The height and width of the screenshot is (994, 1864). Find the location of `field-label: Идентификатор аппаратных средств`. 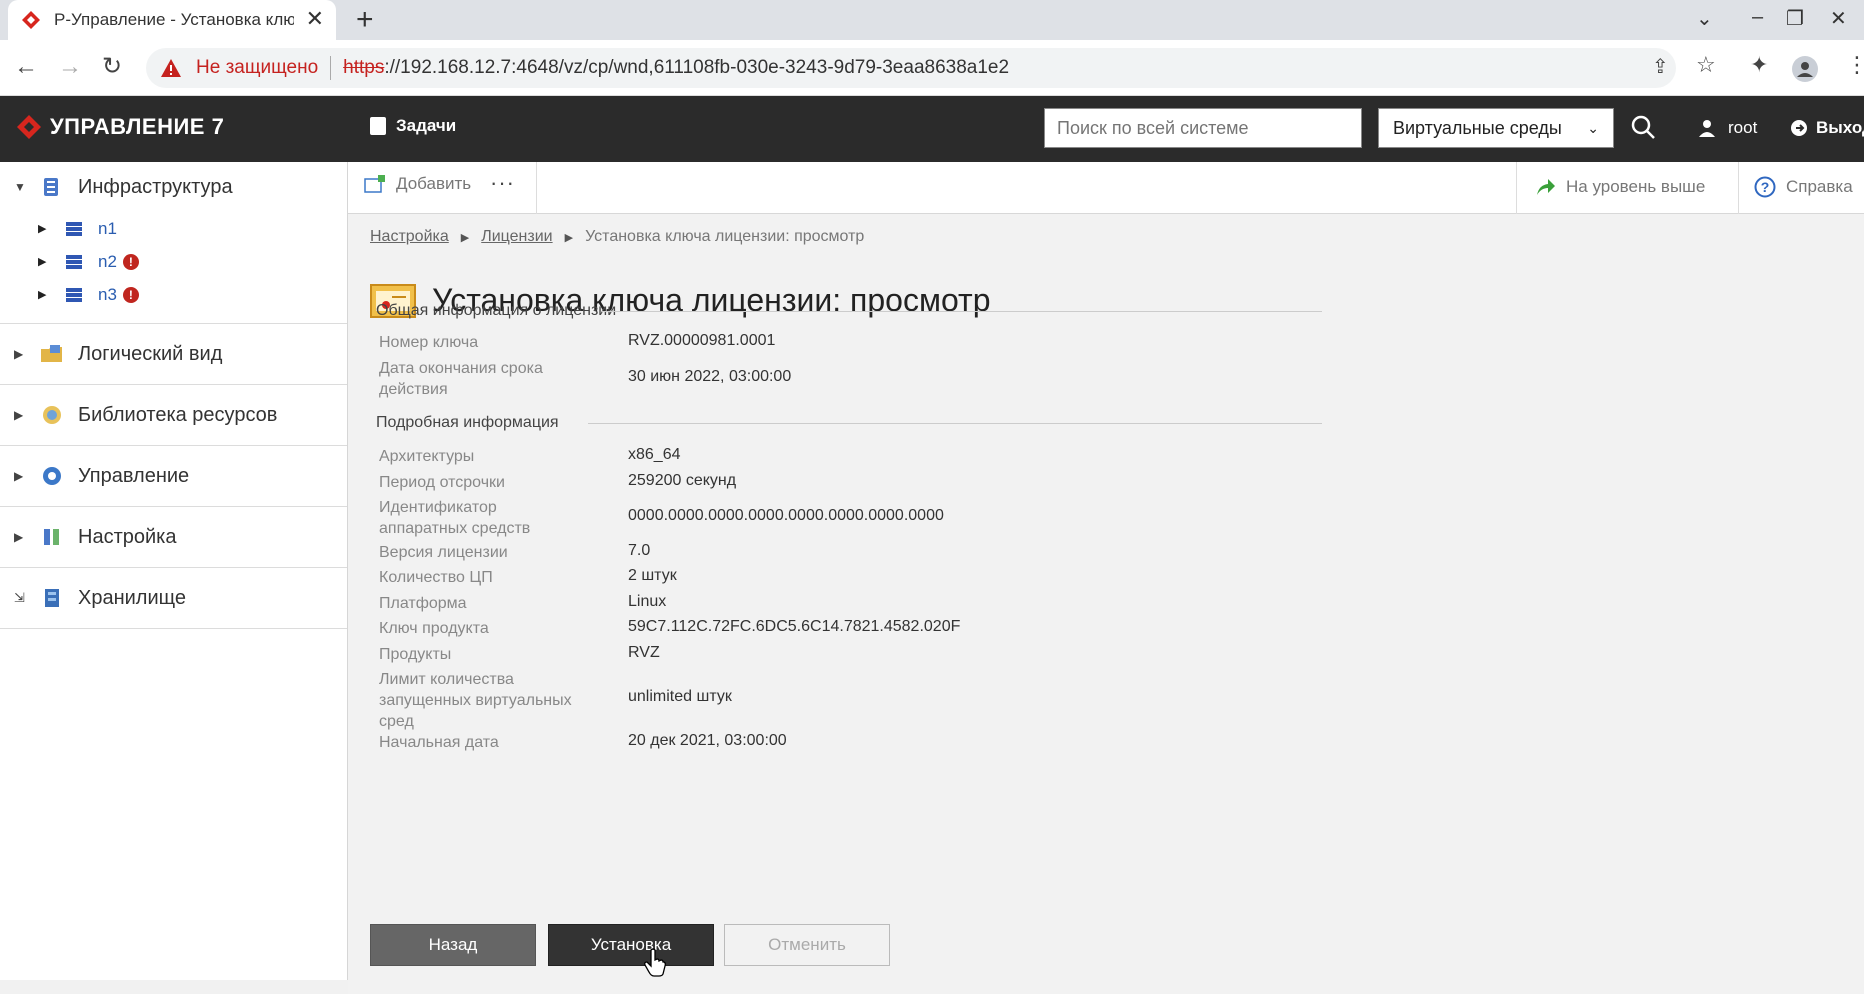

field-label: Идентификатор аппаратных средств is located at coordinates (455, 518).